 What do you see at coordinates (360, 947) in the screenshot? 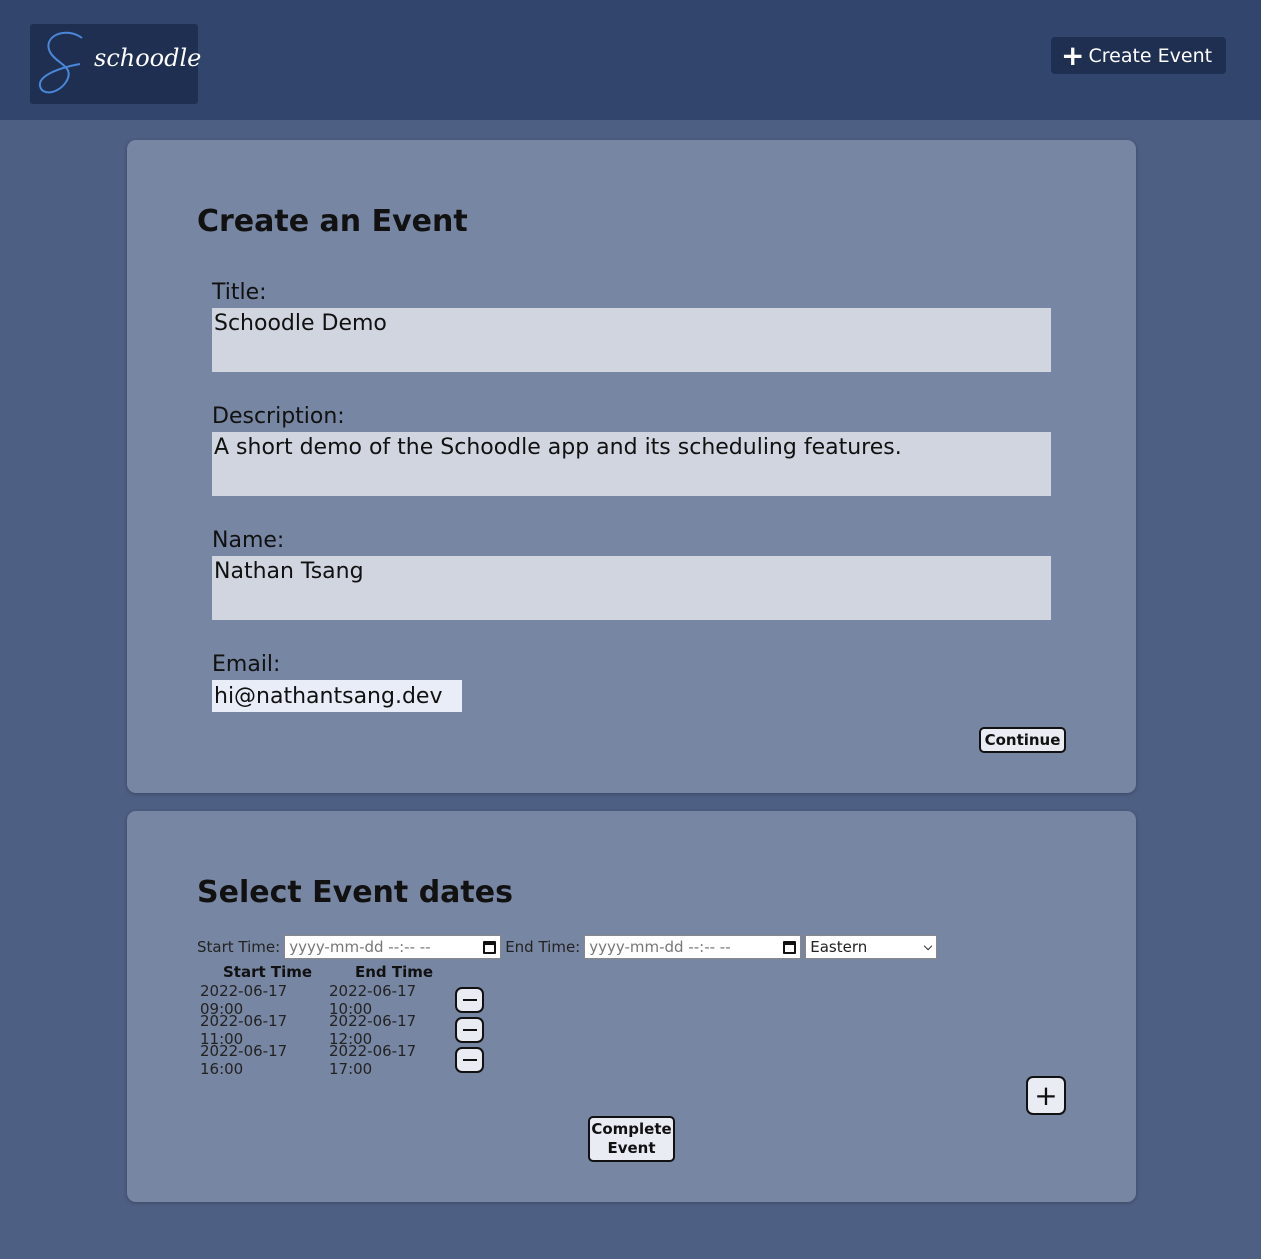
I see `start-time-placeholder: yyyy-mm-dd --:-- --` at bounding box center [360, 947].